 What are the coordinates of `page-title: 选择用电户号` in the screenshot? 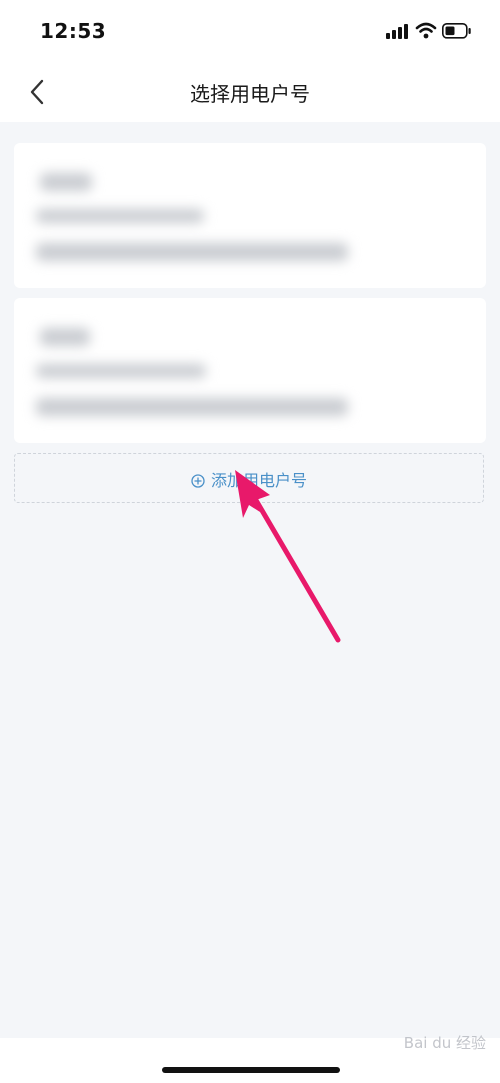 It's located at (250, 94).